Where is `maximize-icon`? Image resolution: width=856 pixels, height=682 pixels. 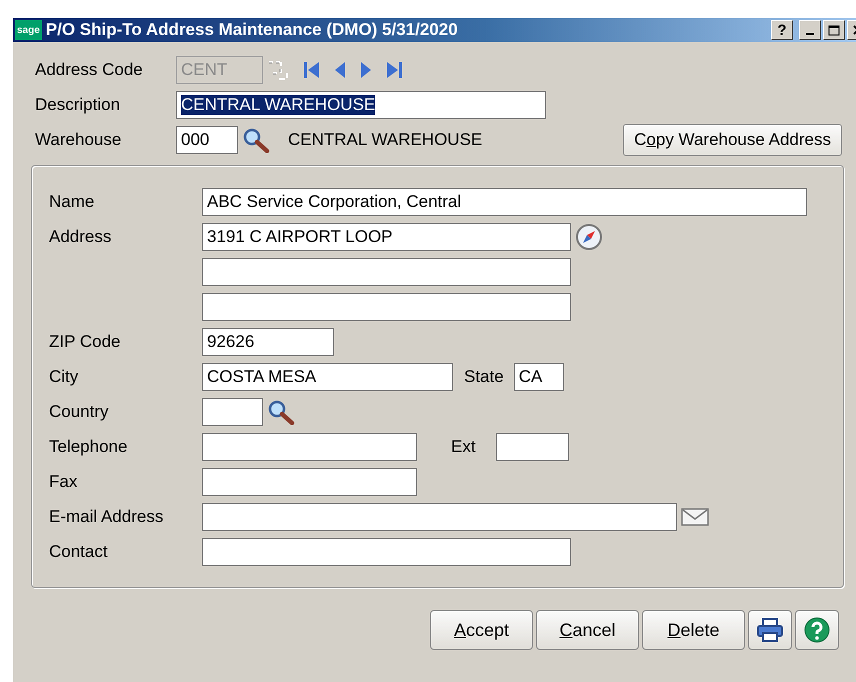
maximize-icon is located at coordinates (834, 30).